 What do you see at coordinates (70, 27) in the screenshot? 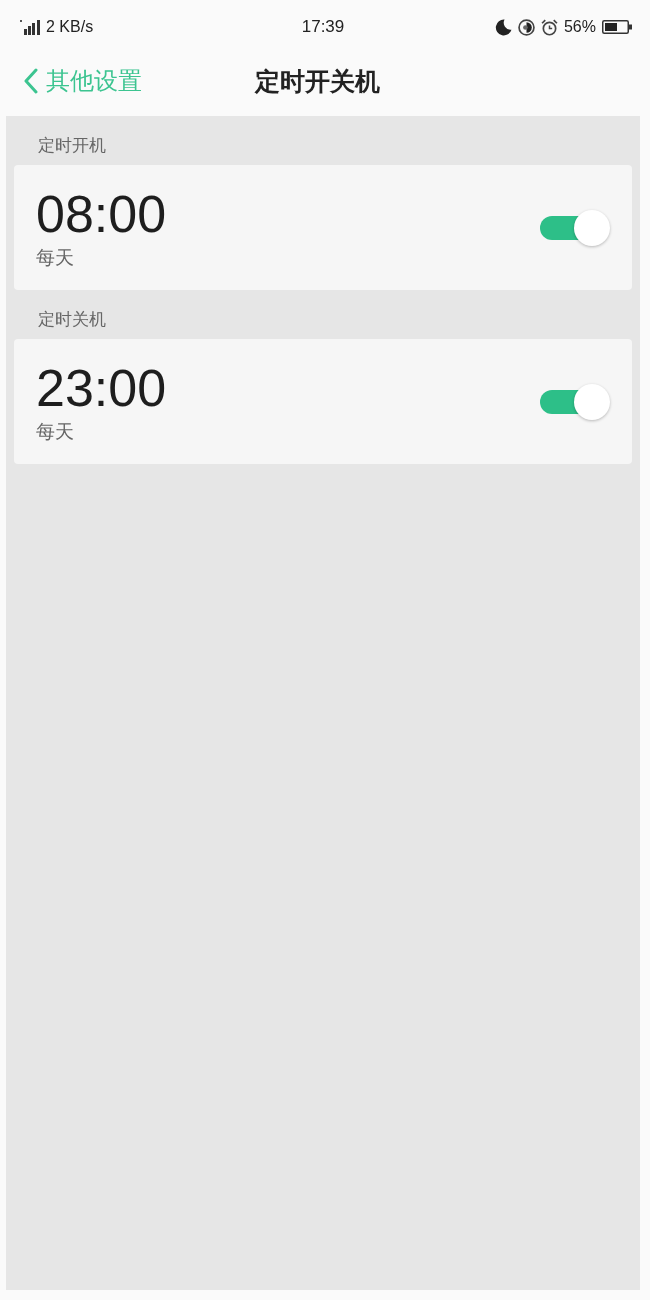
I see `network-speed: 2 KB/s` at bounding box center [70, 27].